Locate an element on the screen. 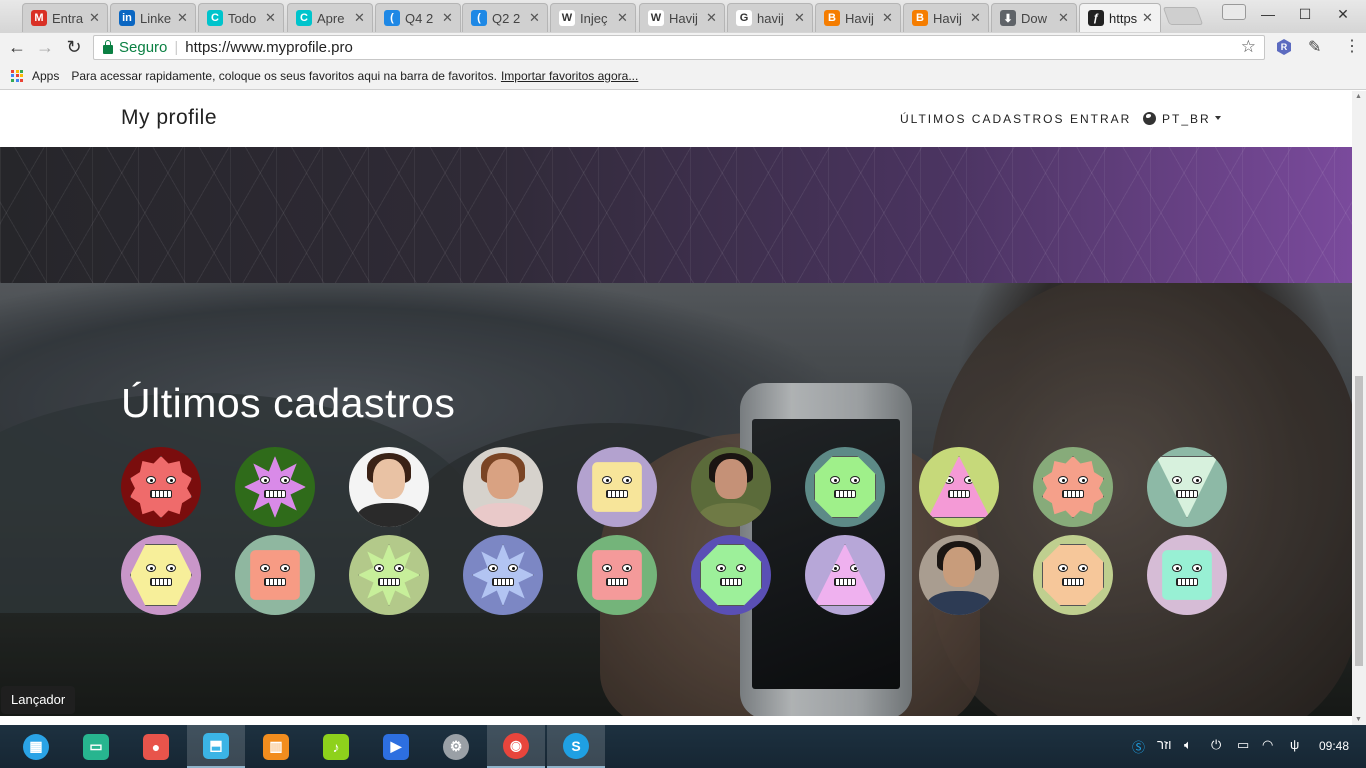 Image resolution: width=1366 pixels, height=768 pixels. taskbar-app: S is located at coordinates (576, 746).